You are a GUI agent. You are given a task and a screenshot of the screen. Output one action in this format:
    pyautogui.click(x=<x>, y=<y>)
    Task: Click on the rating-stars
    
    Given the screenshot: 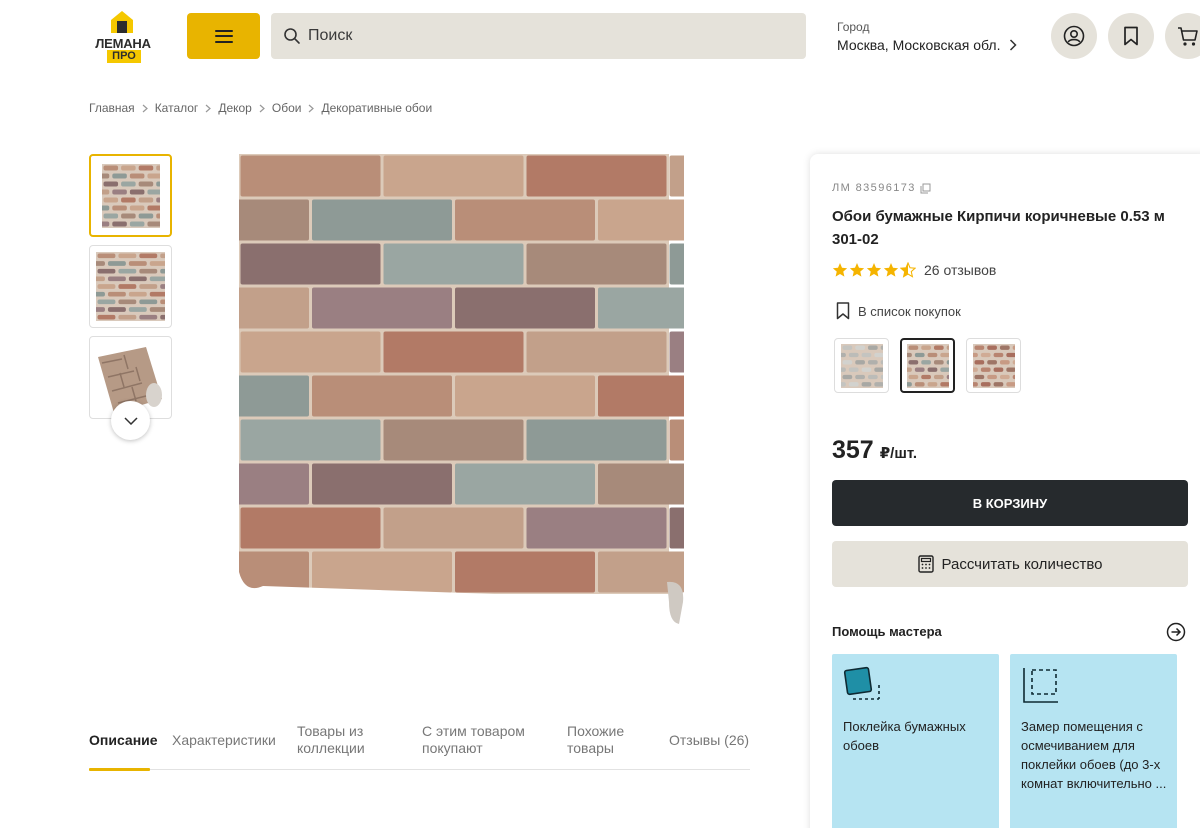 What is the action you would take?
    pyautogui.click(x=874, y=270)
    